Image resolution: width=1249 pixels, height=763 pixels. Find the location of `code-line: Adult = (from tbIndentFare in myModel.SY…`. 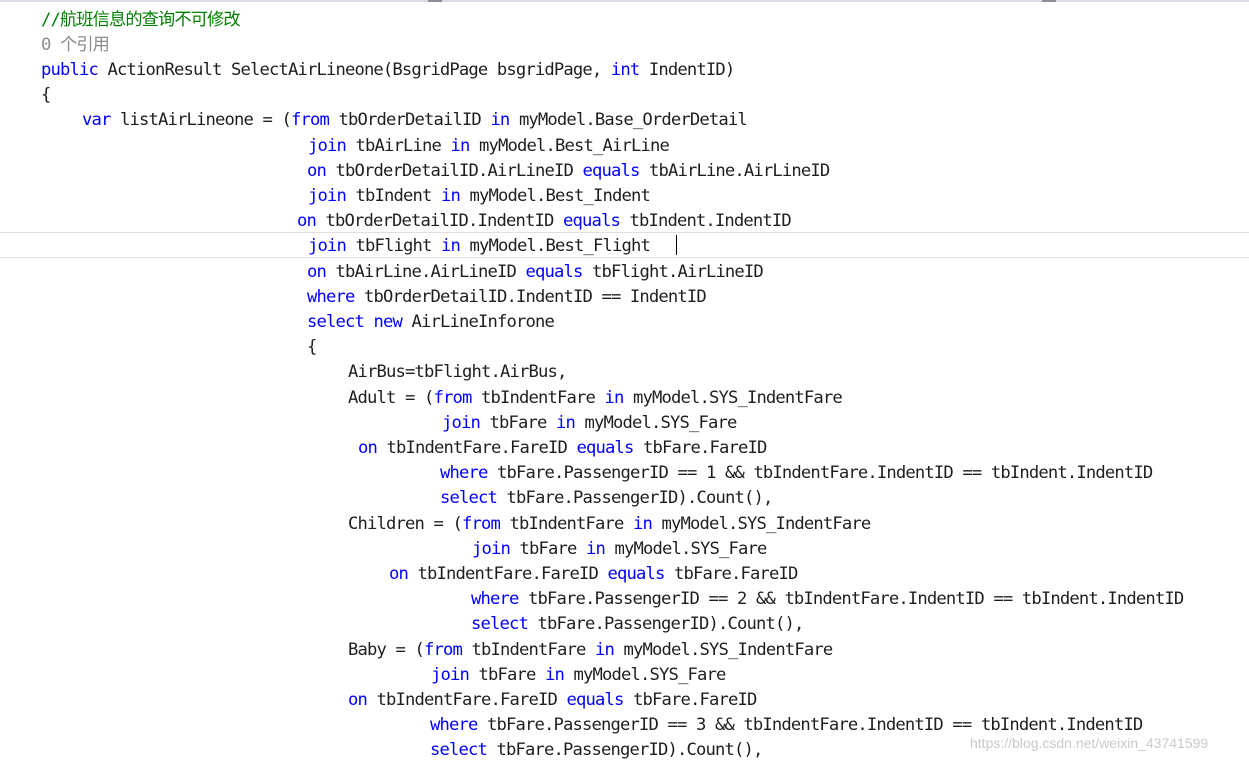

code-line: Adult = (from tbIndentFare in myModel.SY… is located at coordinates (595, 398).